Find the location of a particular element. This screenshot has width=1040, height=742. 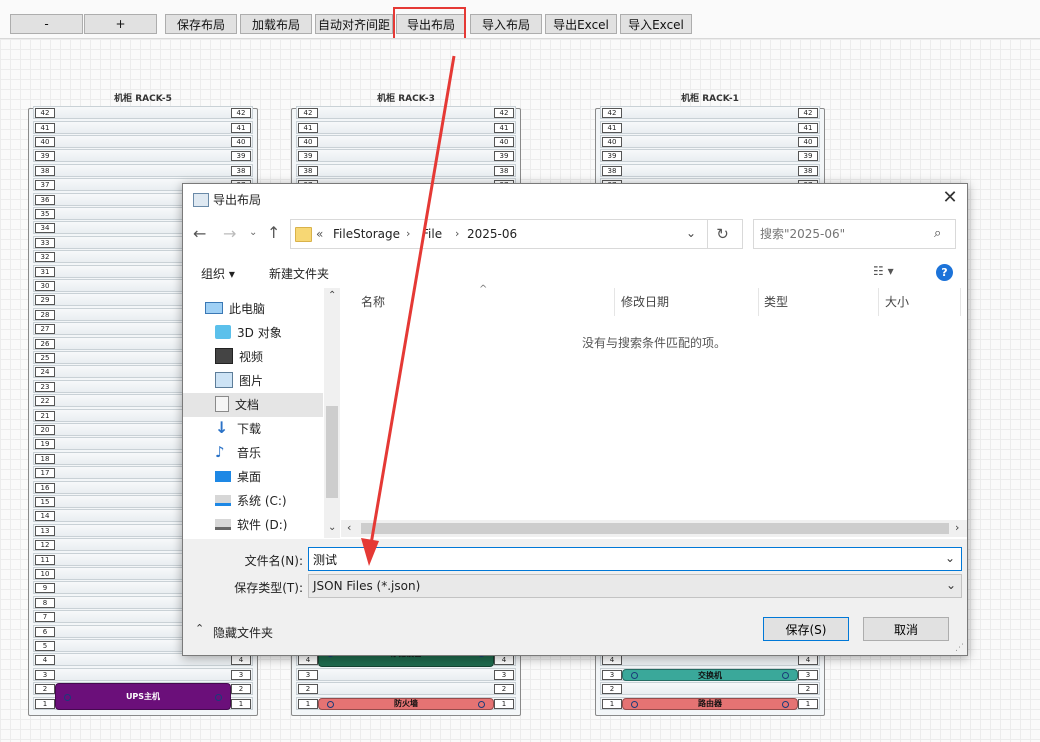

export-excel-button: 导出Excel is located at coordinates (581, 24).